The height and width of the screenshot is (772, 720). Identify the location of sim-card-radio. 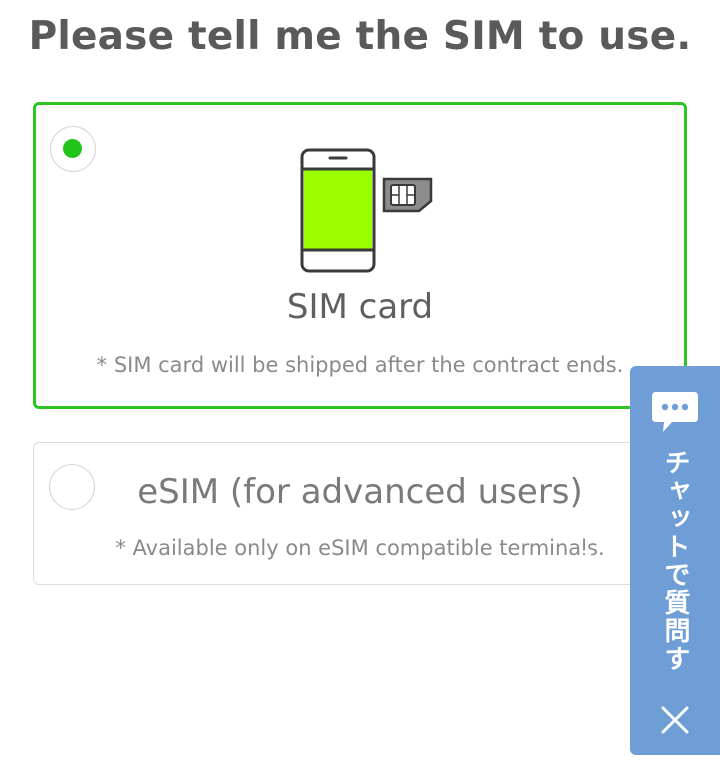
(73, 149).